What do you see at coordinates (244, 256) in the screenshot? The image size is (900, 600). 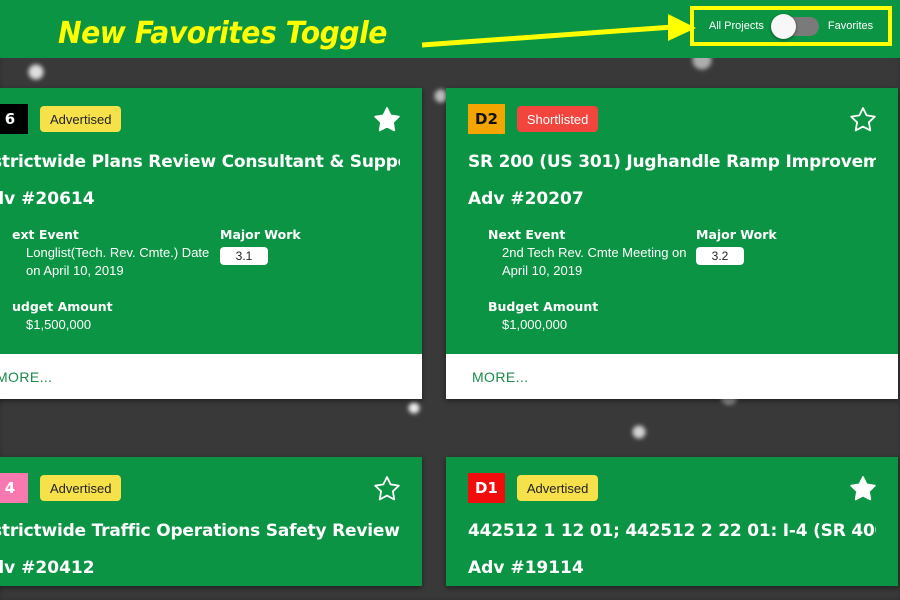 I see `major-work-chip: 3.1` at bounding box center [244, 256].